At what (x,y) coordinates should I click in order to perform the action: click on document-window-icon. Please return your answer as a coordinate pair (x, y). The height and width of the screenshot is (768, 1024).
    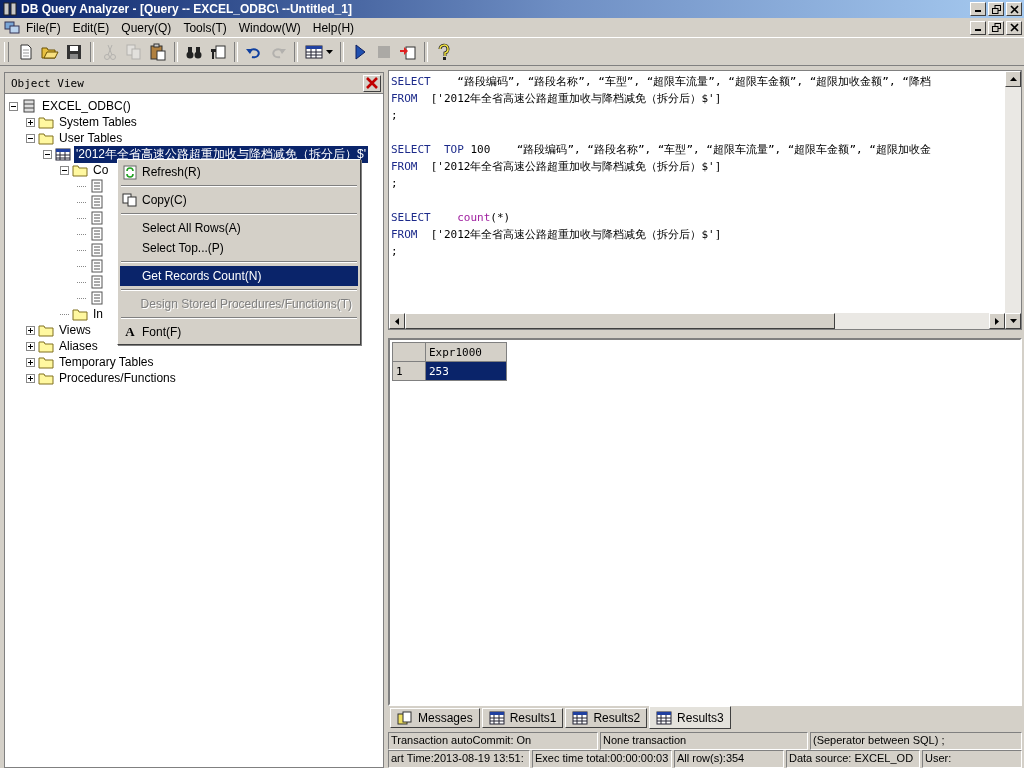
    Looking at the image, I should click on (12, 27).